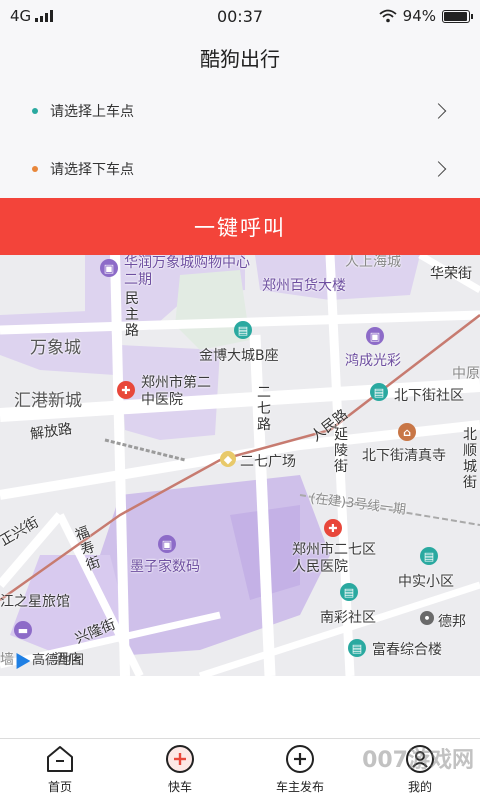  Describe the element at coordinates (419, 787) in the screenshot. I see `tab-mine-label: 我的` at that location.